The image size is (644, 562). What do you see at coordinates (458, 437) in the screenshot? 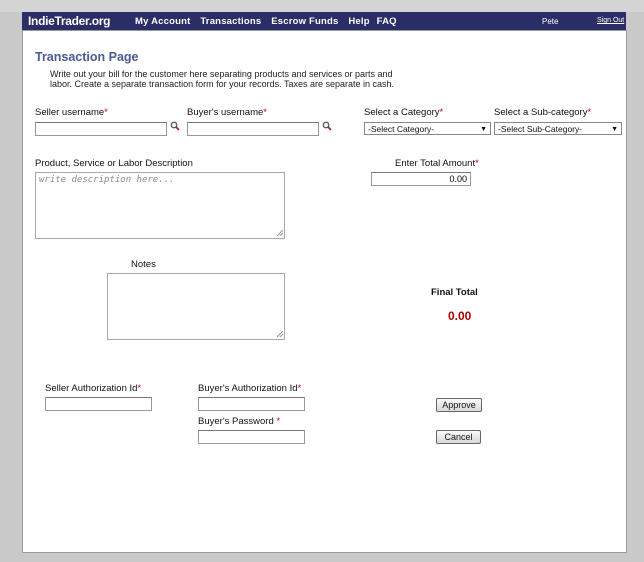
I see `cancel-button: Cancel` at bounding box center [458, 437].